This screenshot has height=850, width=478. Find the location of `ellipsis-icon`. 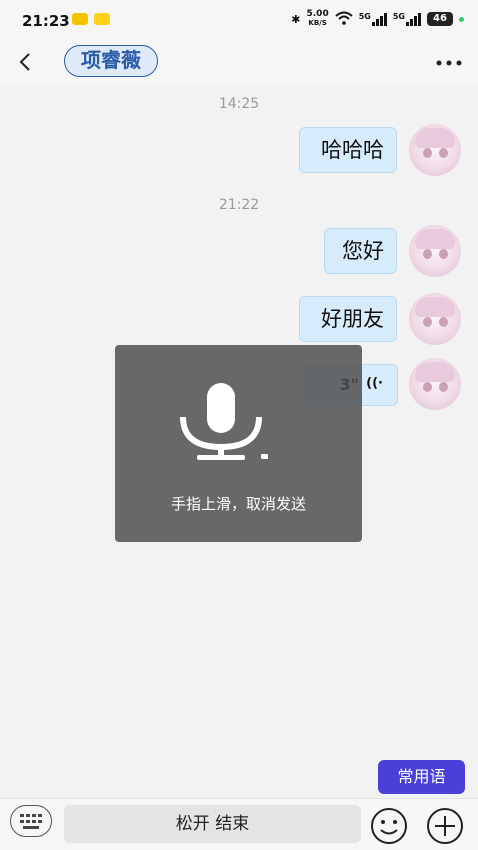

ellipsis-icon is located at coordinates (449, 63).